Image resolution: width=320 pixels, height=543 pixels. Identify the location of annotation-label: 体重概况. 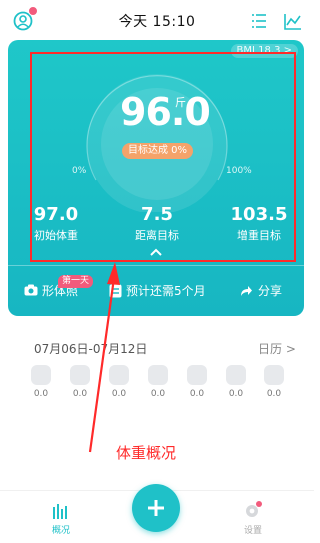
(146, 453).